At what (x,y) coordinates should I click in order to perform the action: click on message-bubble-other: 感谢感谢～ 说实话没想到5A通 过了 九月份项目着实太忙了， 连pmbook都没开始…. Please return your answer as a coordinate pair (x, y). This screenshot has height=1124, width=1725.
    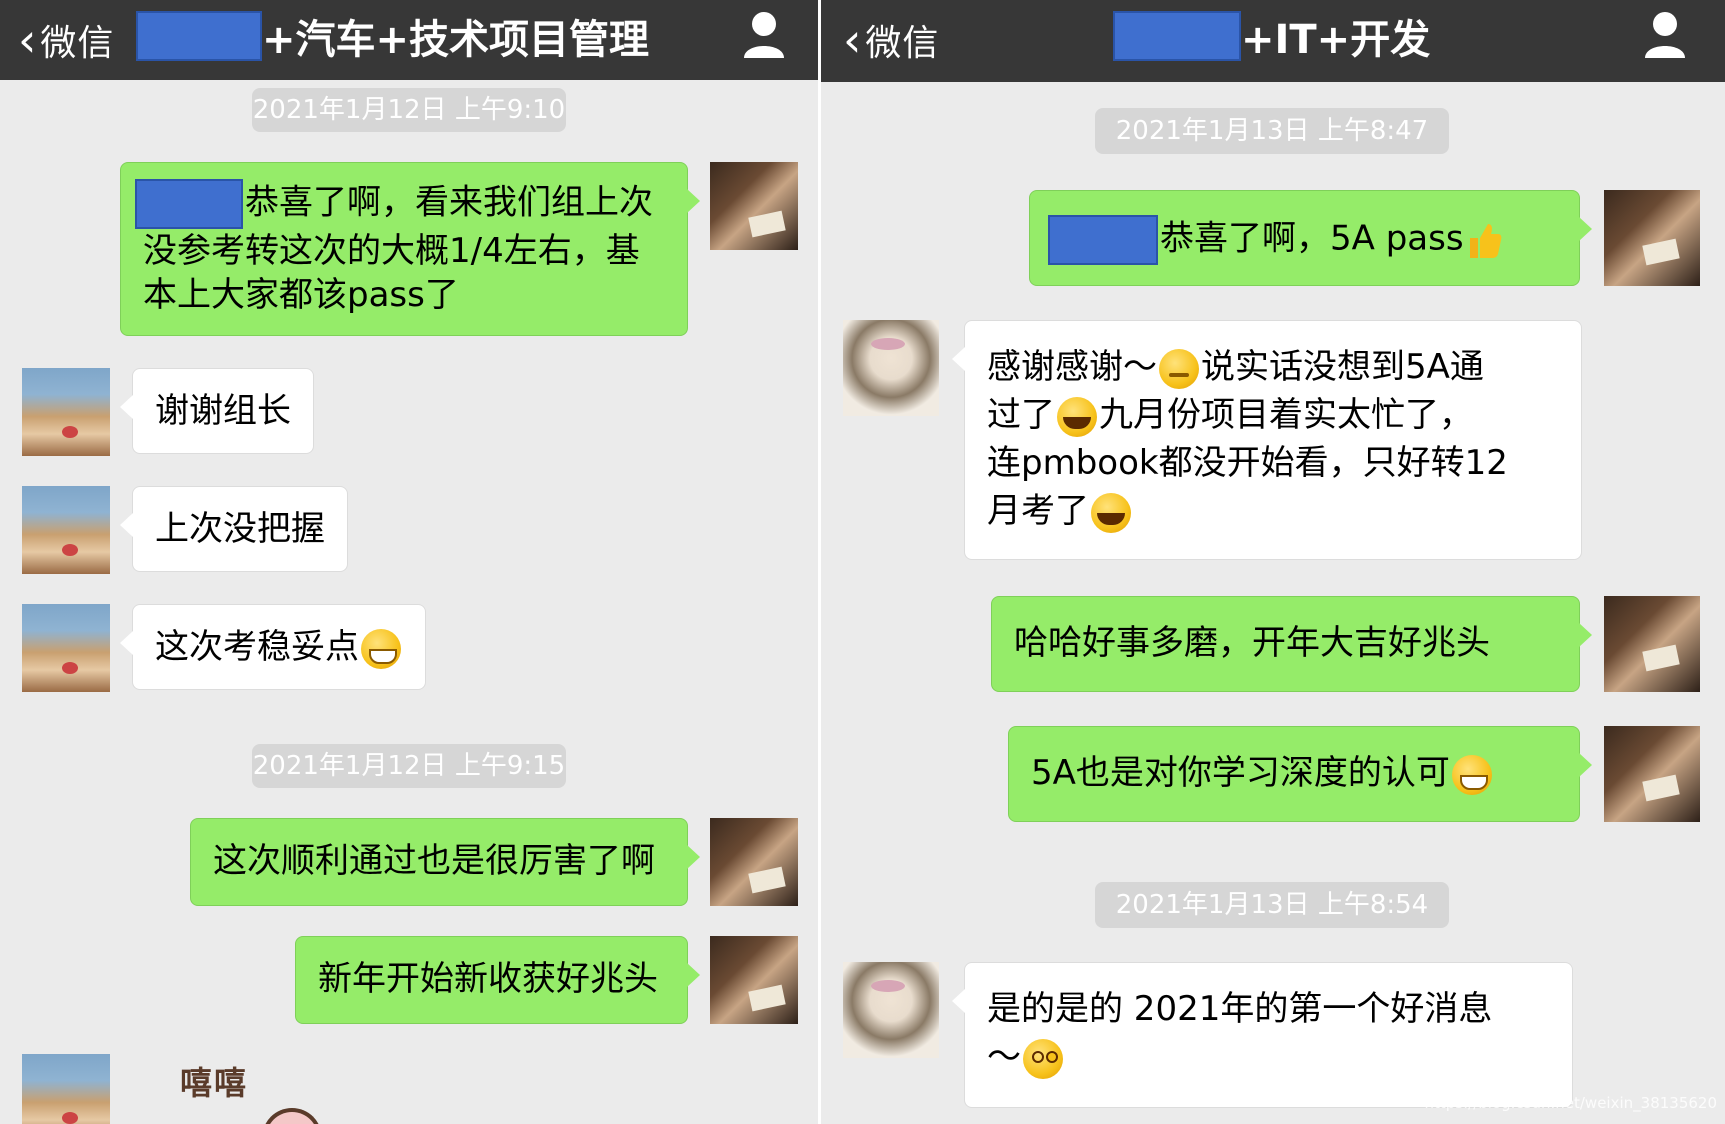
    Looking at the image, I should click on (1267, 440).